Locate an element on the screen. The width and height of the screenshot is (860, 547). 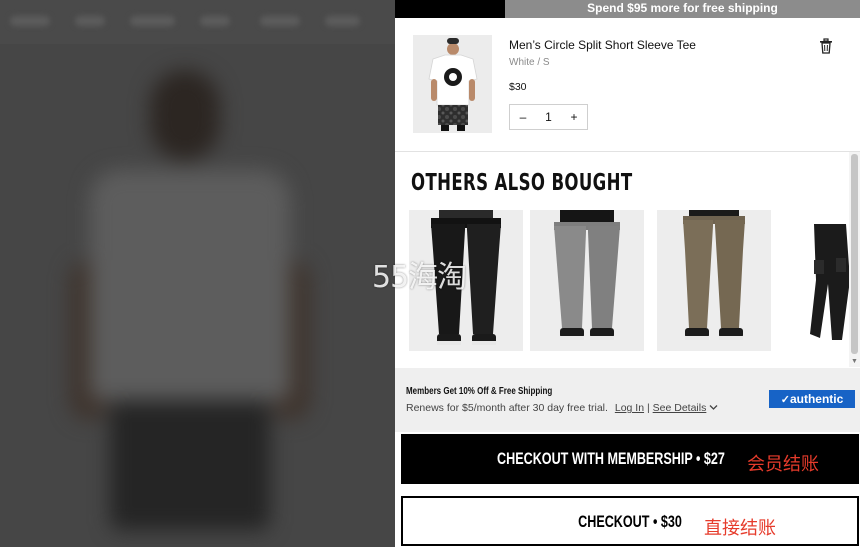
trash-icon is located at coordinates (826, 46).